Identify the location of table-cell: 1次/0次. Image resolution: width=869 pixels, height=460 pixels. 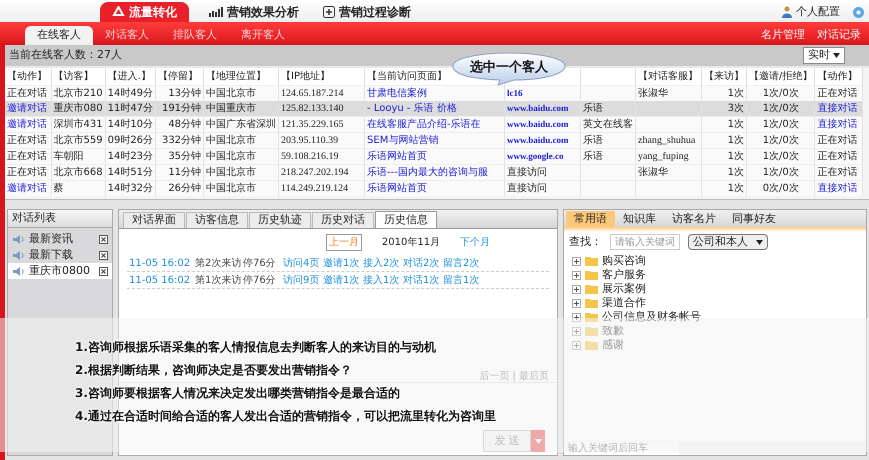
(780, 93).